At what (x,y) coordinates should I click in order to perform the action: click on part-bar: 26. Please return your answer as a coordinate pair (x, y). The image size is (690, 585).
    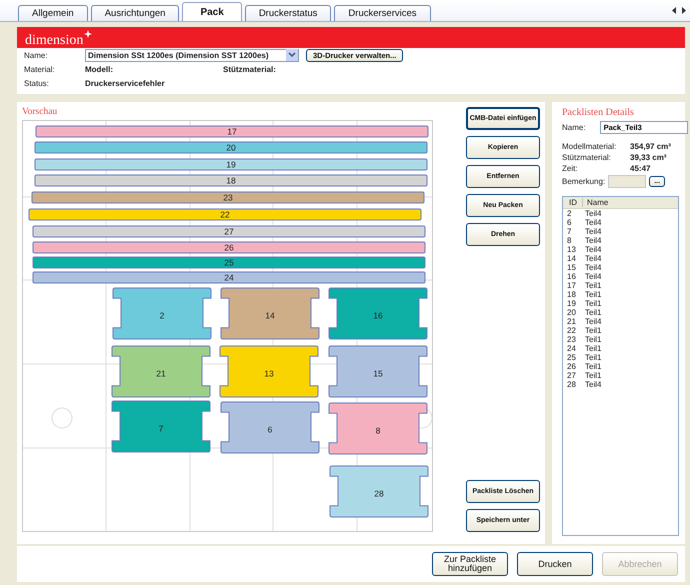
    Looking at the image, I should click on (229, 248).